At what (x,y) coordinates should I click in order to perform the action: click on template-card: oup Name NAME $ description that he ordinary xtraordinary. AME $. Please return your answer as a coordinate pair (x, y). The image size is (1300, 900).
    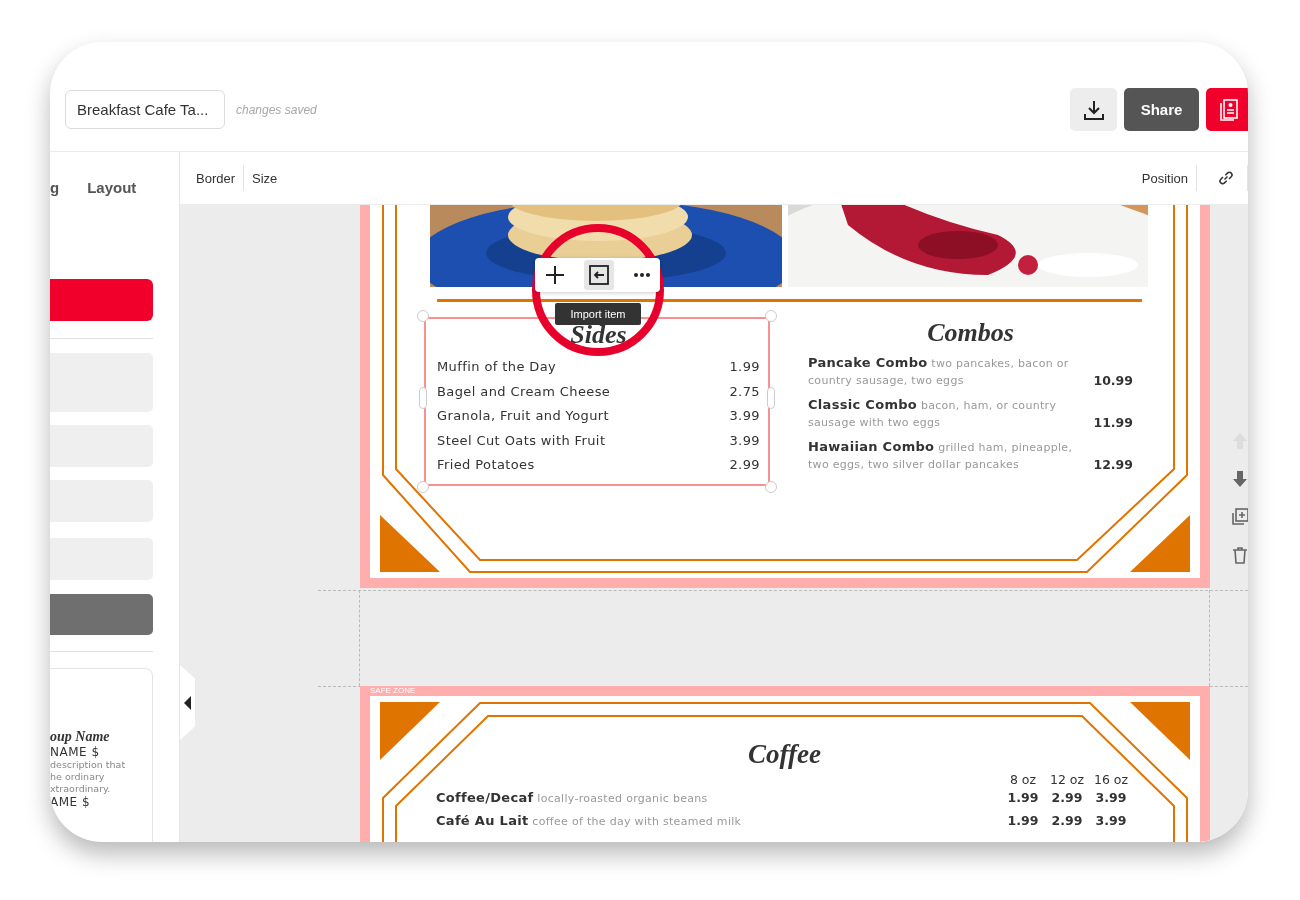
    Looking at the image, I should click on (101, 755).